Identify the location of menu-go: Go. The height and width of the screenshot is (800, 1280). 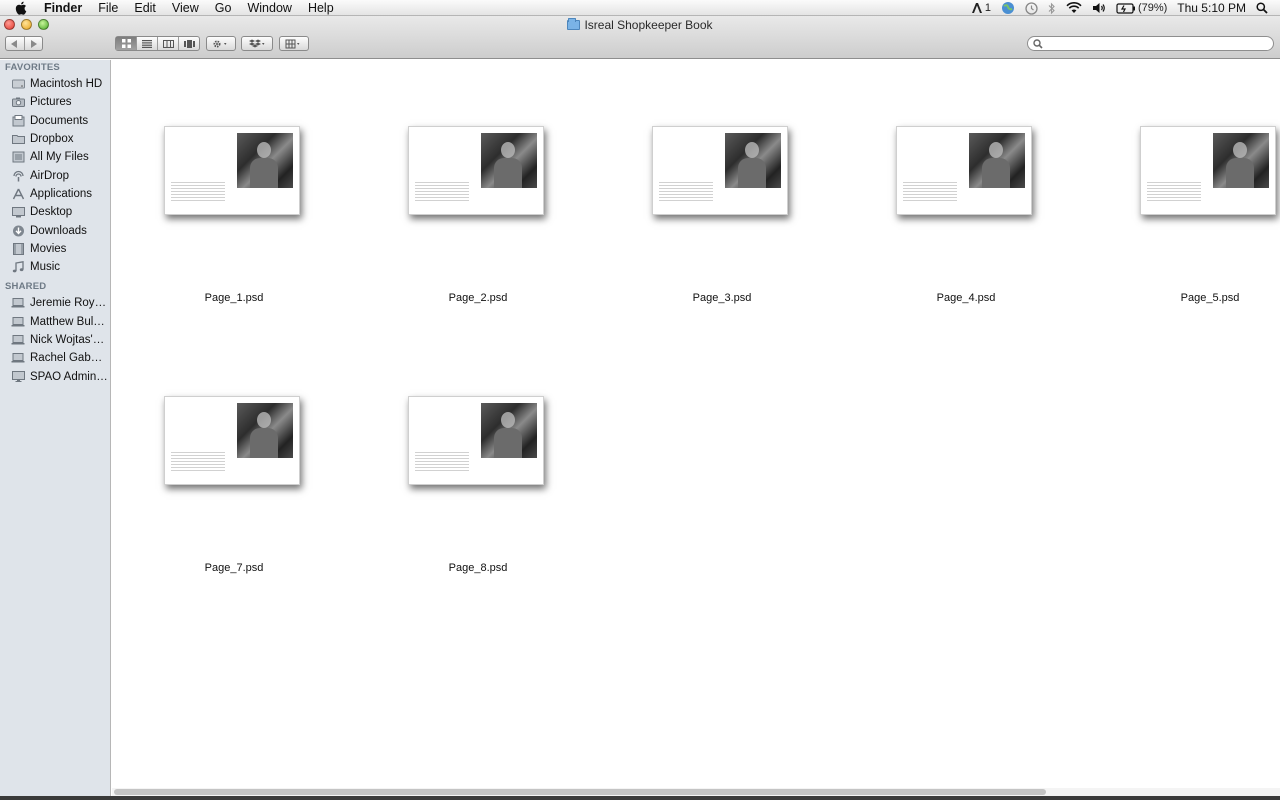
(223, 8).